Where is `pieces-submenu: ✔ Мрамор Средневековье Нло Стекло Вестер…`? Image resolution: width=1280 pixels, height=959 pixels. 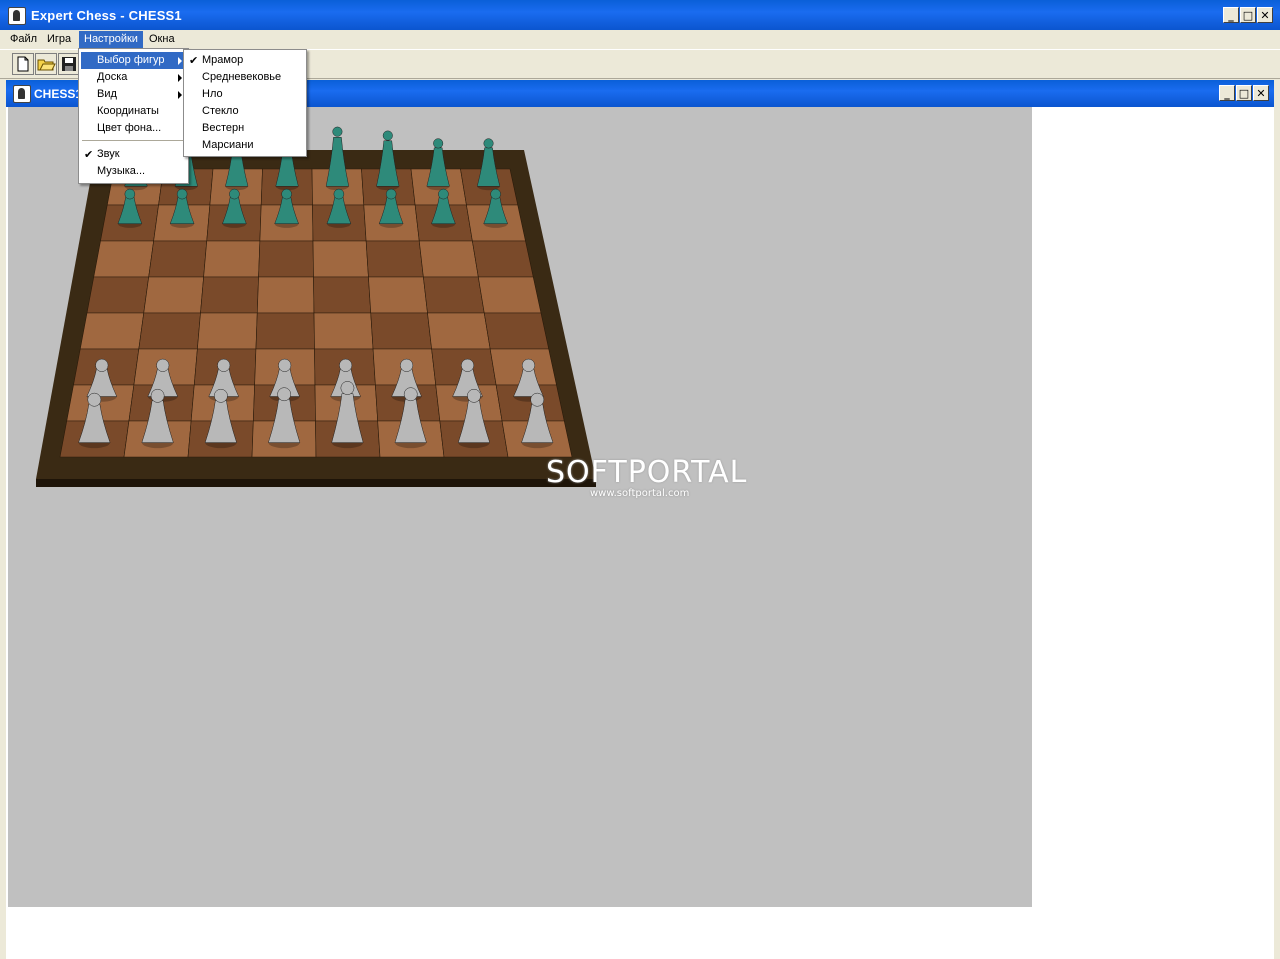
pieces-submenu: ✔ Мрамор Средневековье Нло Стекло Вестер… is located at coordinates (245, 103).